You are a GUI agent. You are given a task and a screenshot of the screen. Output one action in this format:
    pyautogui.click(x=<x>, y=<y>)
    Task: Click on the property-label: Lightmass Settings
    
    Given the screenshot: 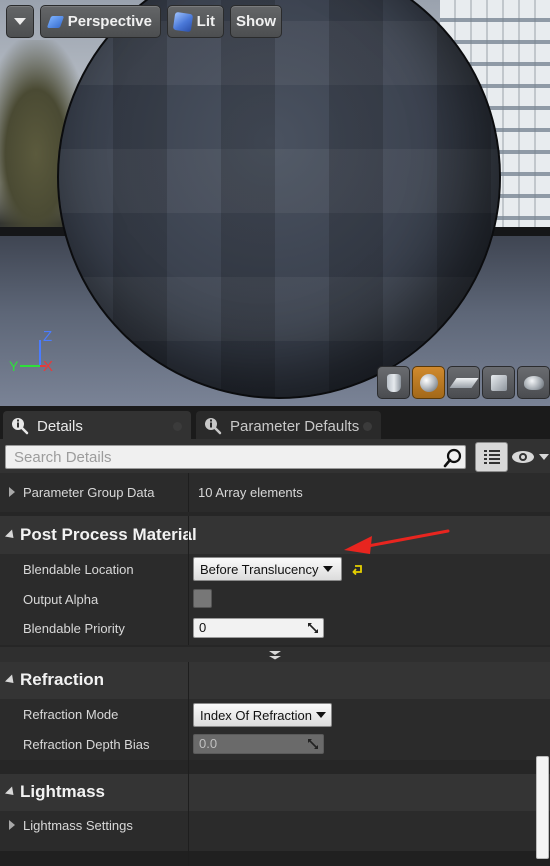 What is the action you would take?
    pyautogui.click(x=78, y=825)
    